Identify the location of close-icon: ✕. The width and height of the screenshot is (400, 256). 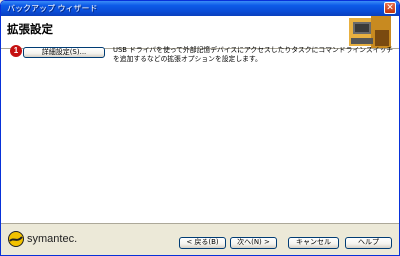
(390, 8).